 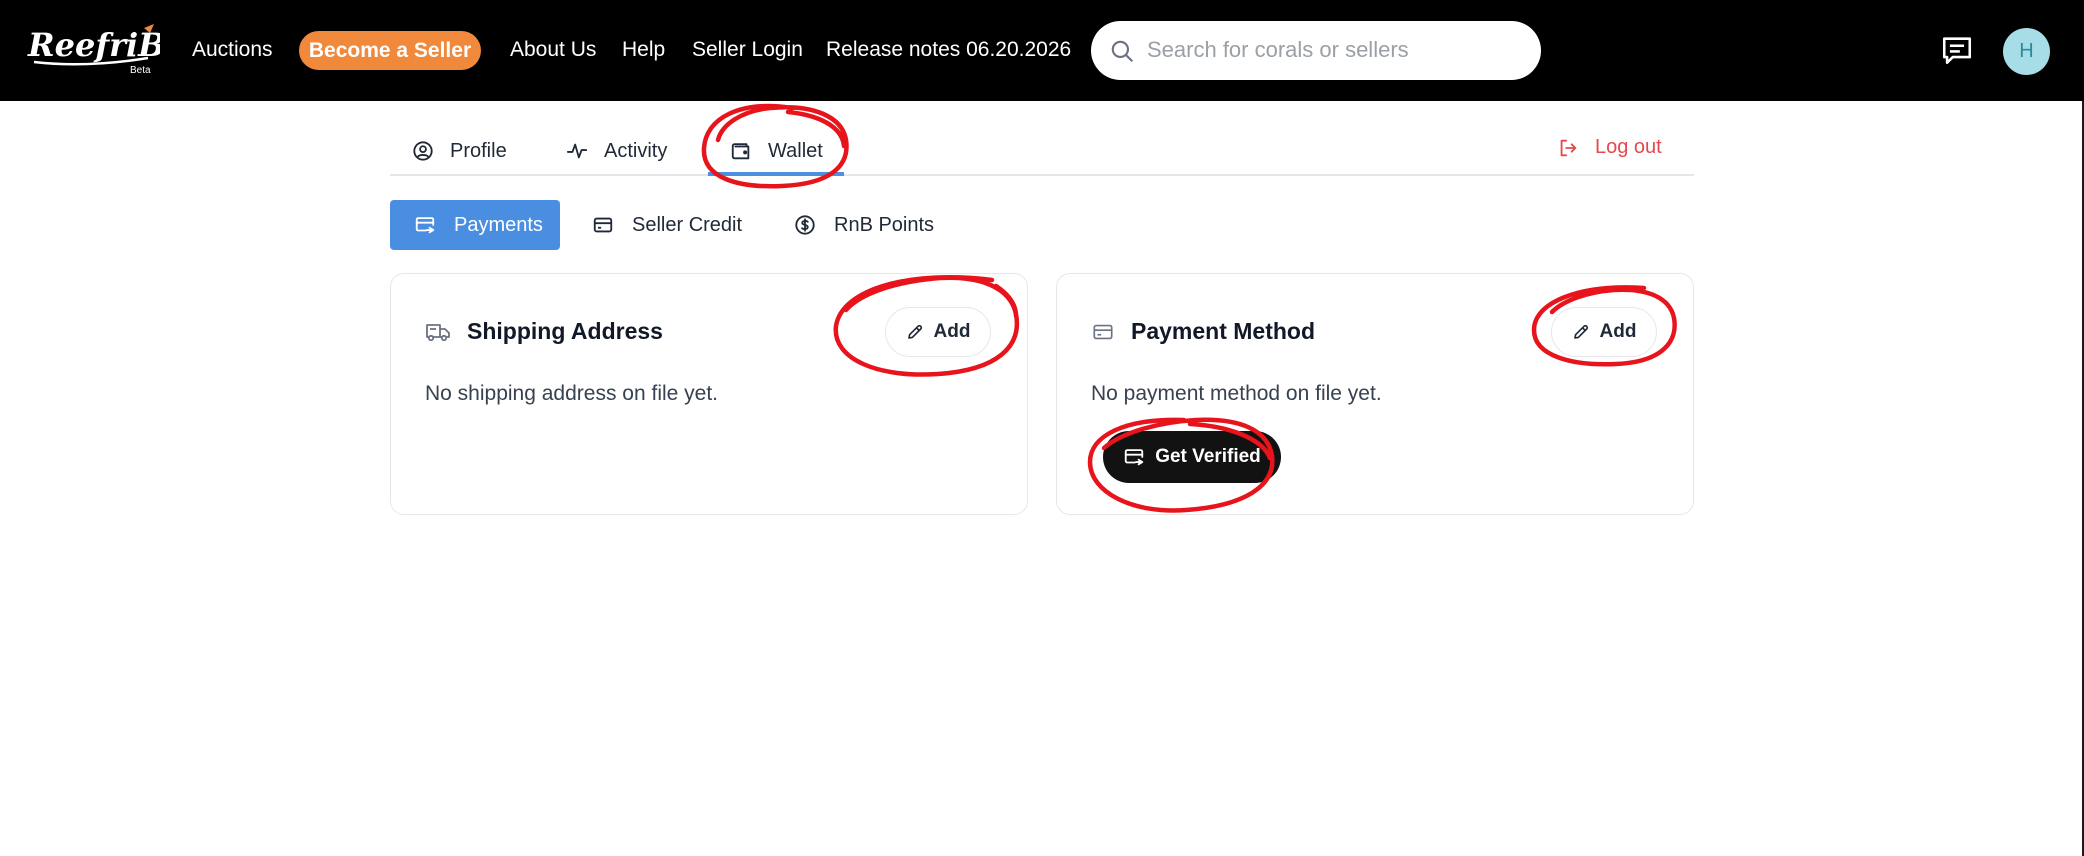 What do you see at coordinates (2026, 51) in the screenshot?
I see `user-avatar: H` at bounding box center [2026, 51].